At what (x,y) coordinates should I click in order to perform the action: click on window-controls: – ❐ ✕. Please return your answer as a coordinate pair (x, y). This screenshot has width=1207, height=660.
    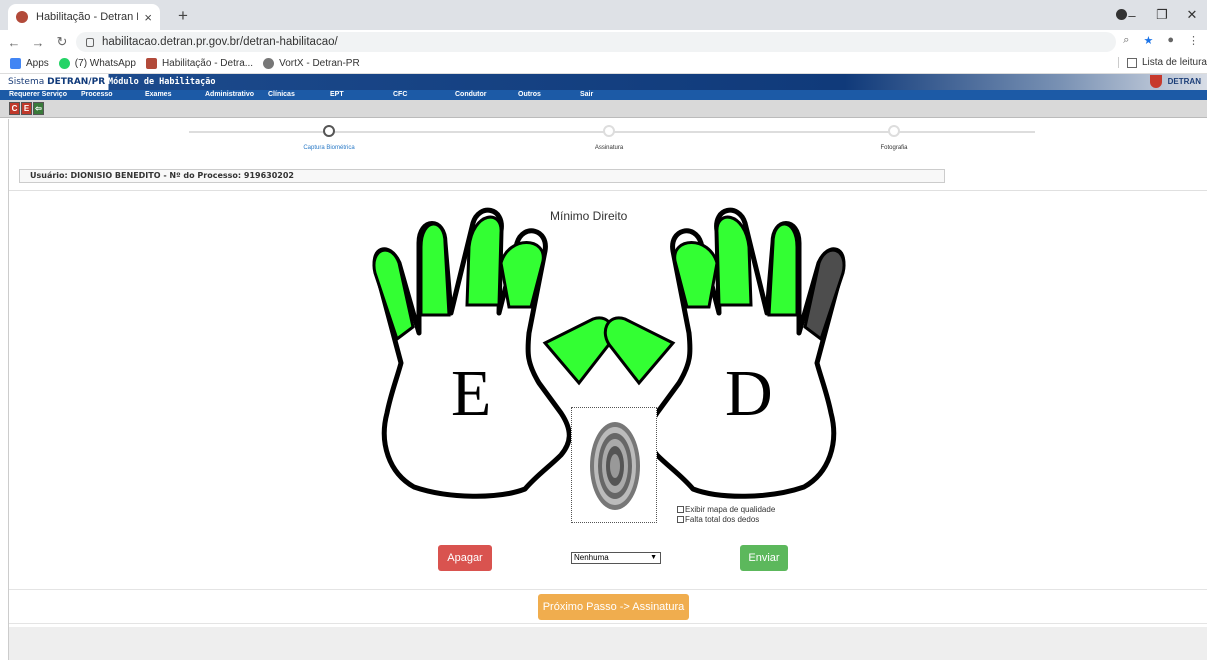
    Looking at the image, I should click on (1162, 15).